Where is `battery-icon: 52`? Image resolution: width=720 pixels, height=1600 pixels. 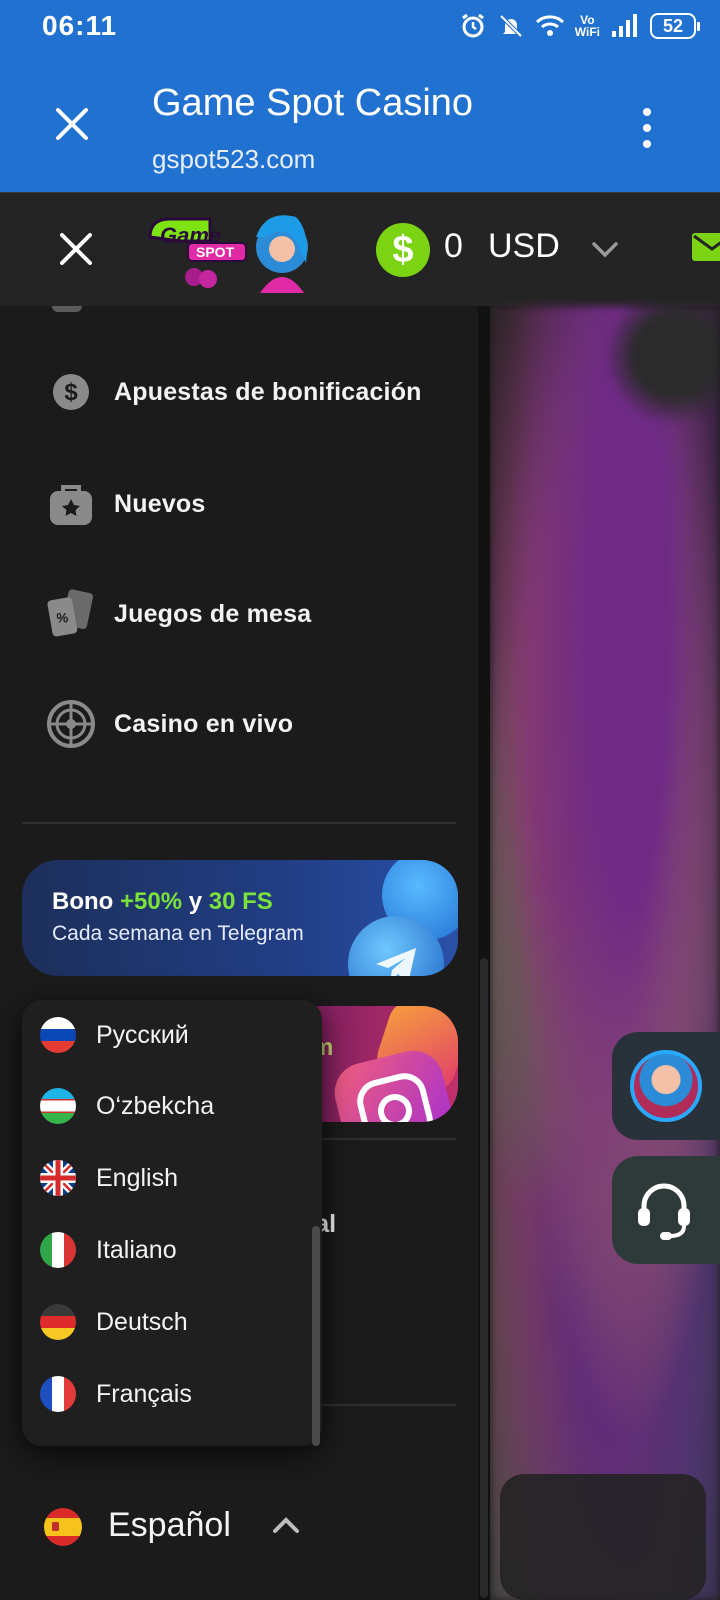
battery-icon: 52 is located at coordinates (675, 26).